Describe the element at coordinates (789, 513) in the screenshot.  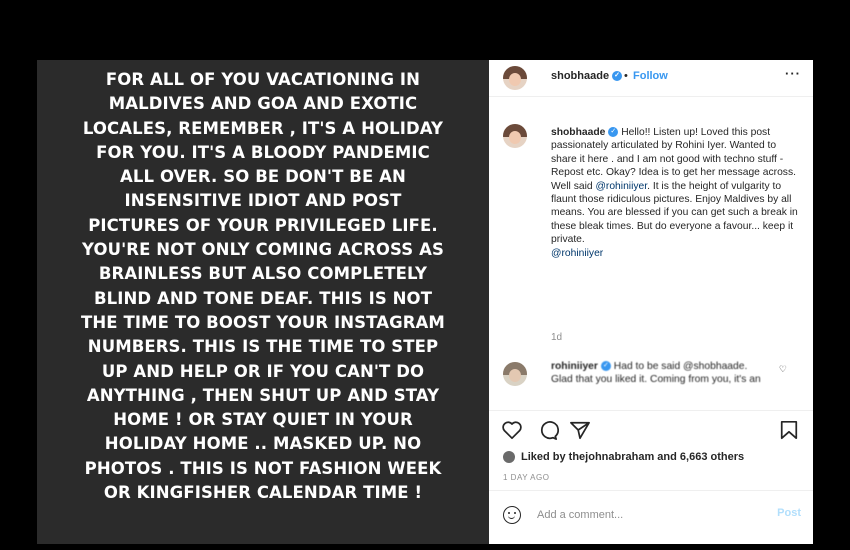
I see `post-comment-button: Post` at that location.